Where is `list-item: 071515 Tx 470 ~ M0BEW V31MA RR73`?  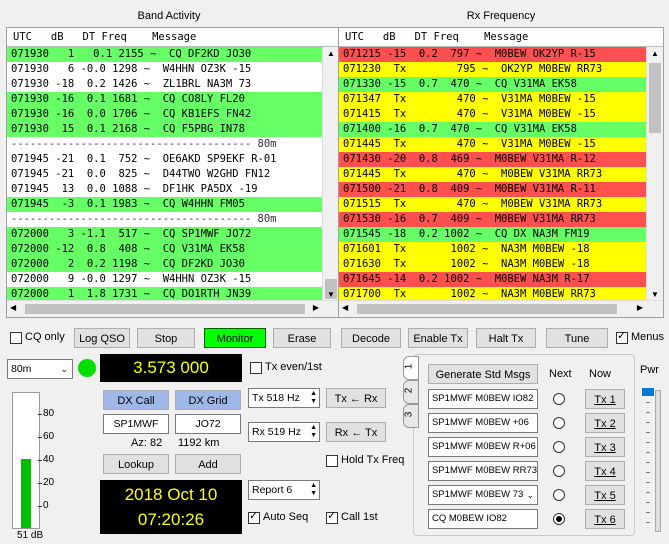 list-item: 071515 Tx 470 ~ M0BEW V31MA RR73 is located at coordinates (501, 204).